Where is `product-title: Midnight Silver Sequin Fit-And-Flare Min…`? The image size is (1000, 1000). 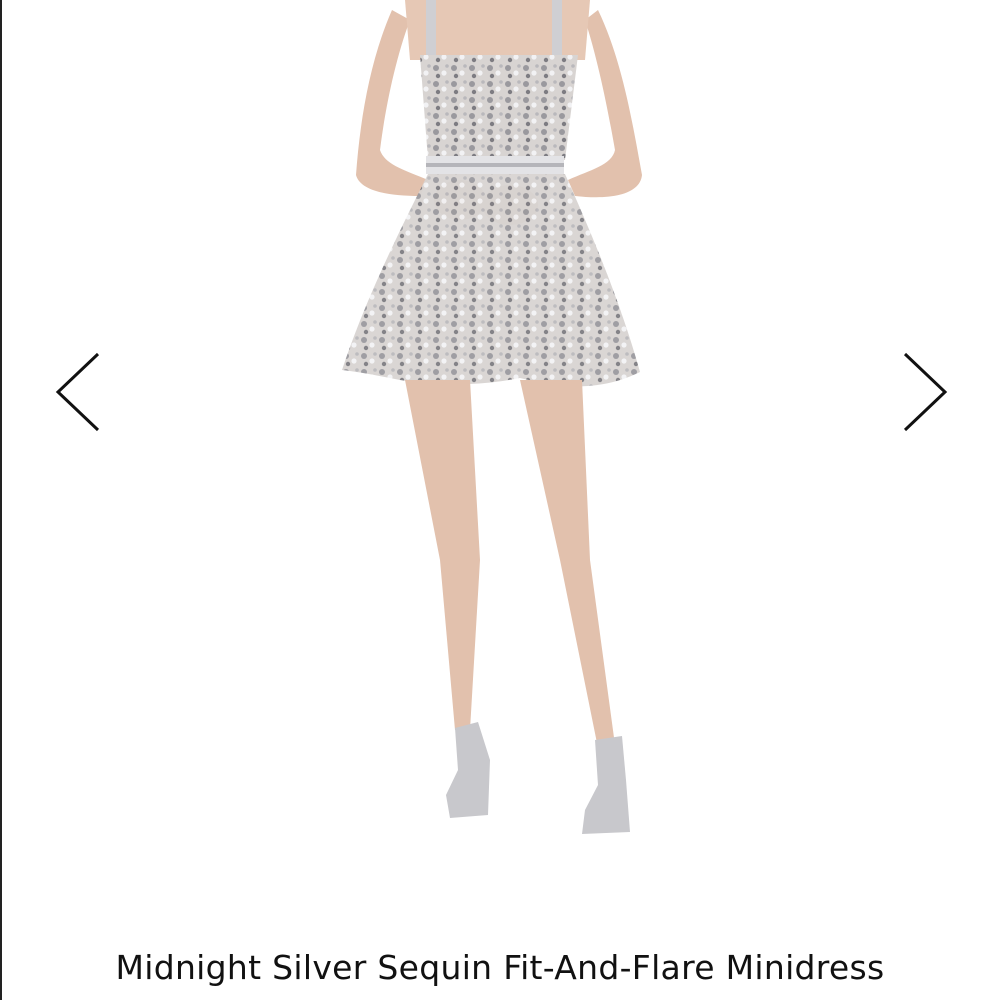
product-title: Midnight Silver Sequin Fit-And-Flare Min… is located at coordinates (500, 967).